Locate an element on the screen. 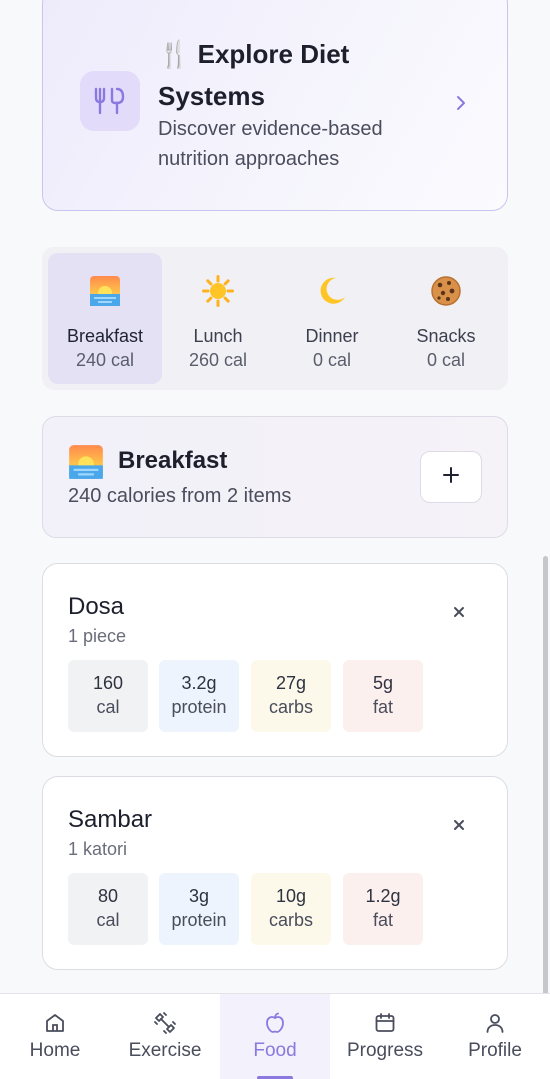  nav-home: Home is located at coordinates (55, 1036).